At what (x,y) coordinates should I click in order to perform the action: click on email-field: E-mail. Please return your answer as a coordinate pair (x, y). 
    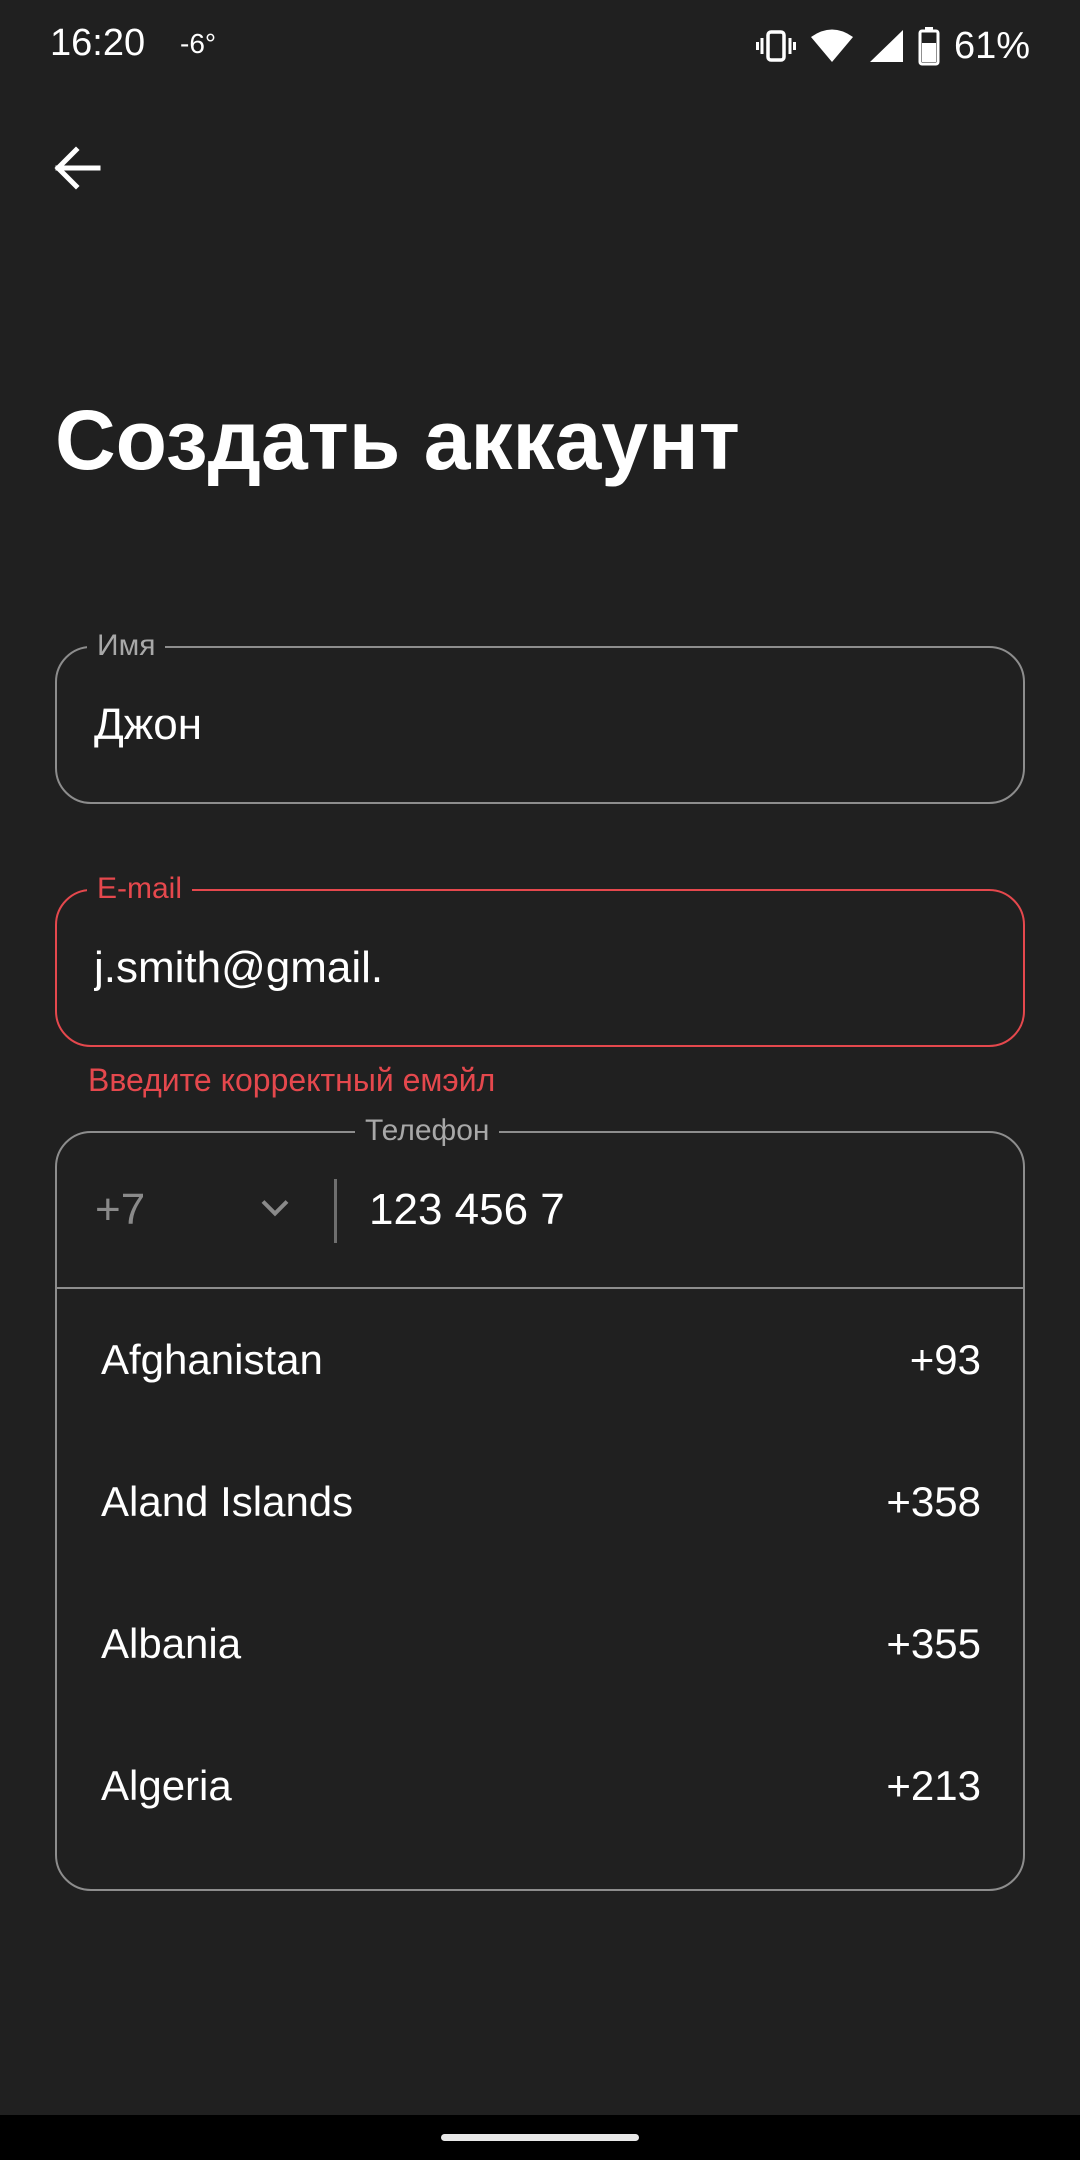
    Looking at the image, I should click on (540, 959).